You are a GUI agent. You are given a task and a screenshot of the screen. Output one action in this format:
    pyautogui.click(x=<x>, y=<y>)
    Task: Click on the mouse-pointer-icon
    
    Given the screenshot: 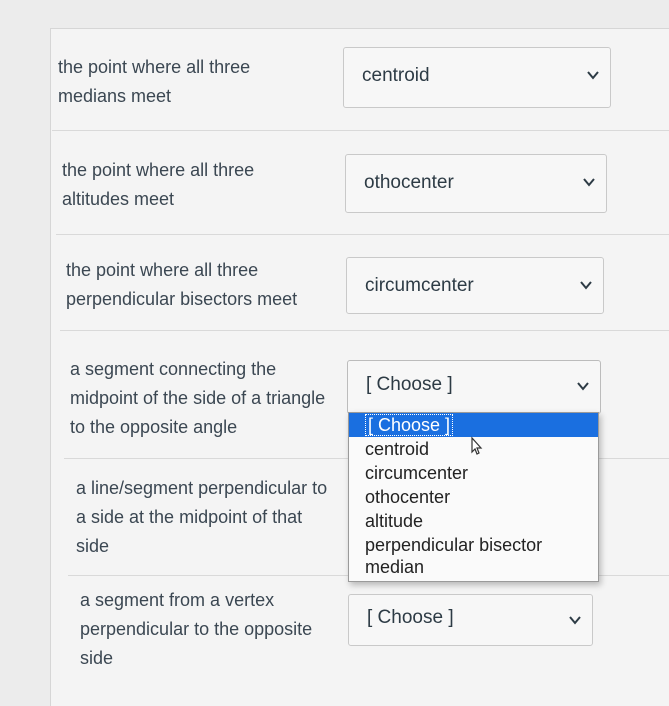 What is the action you would take?
    pyautogui.click(x=477, y=445)
    